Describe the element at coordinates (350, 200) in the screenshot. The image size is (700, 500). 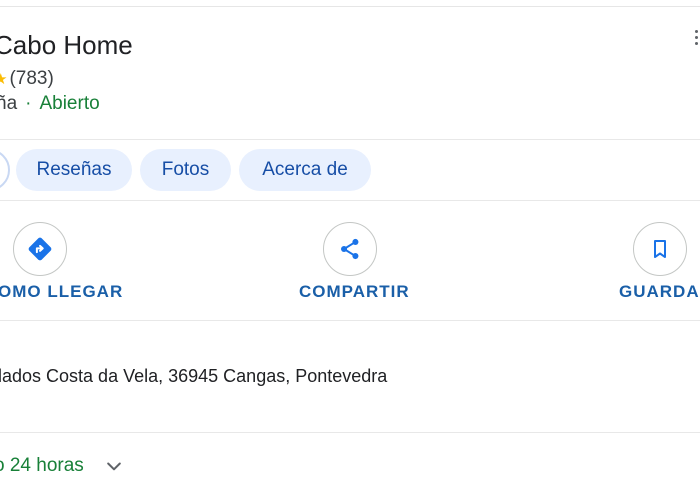
I see `tabs-divider` at that location.